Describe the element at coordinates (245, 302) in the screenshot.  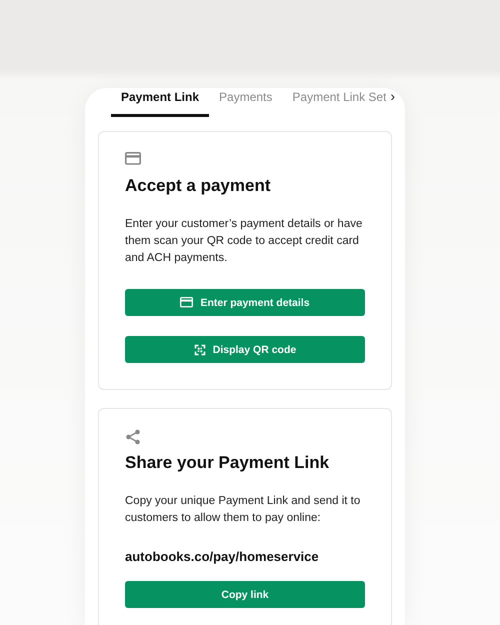
I see `action-button: Enter payment details` at that location.